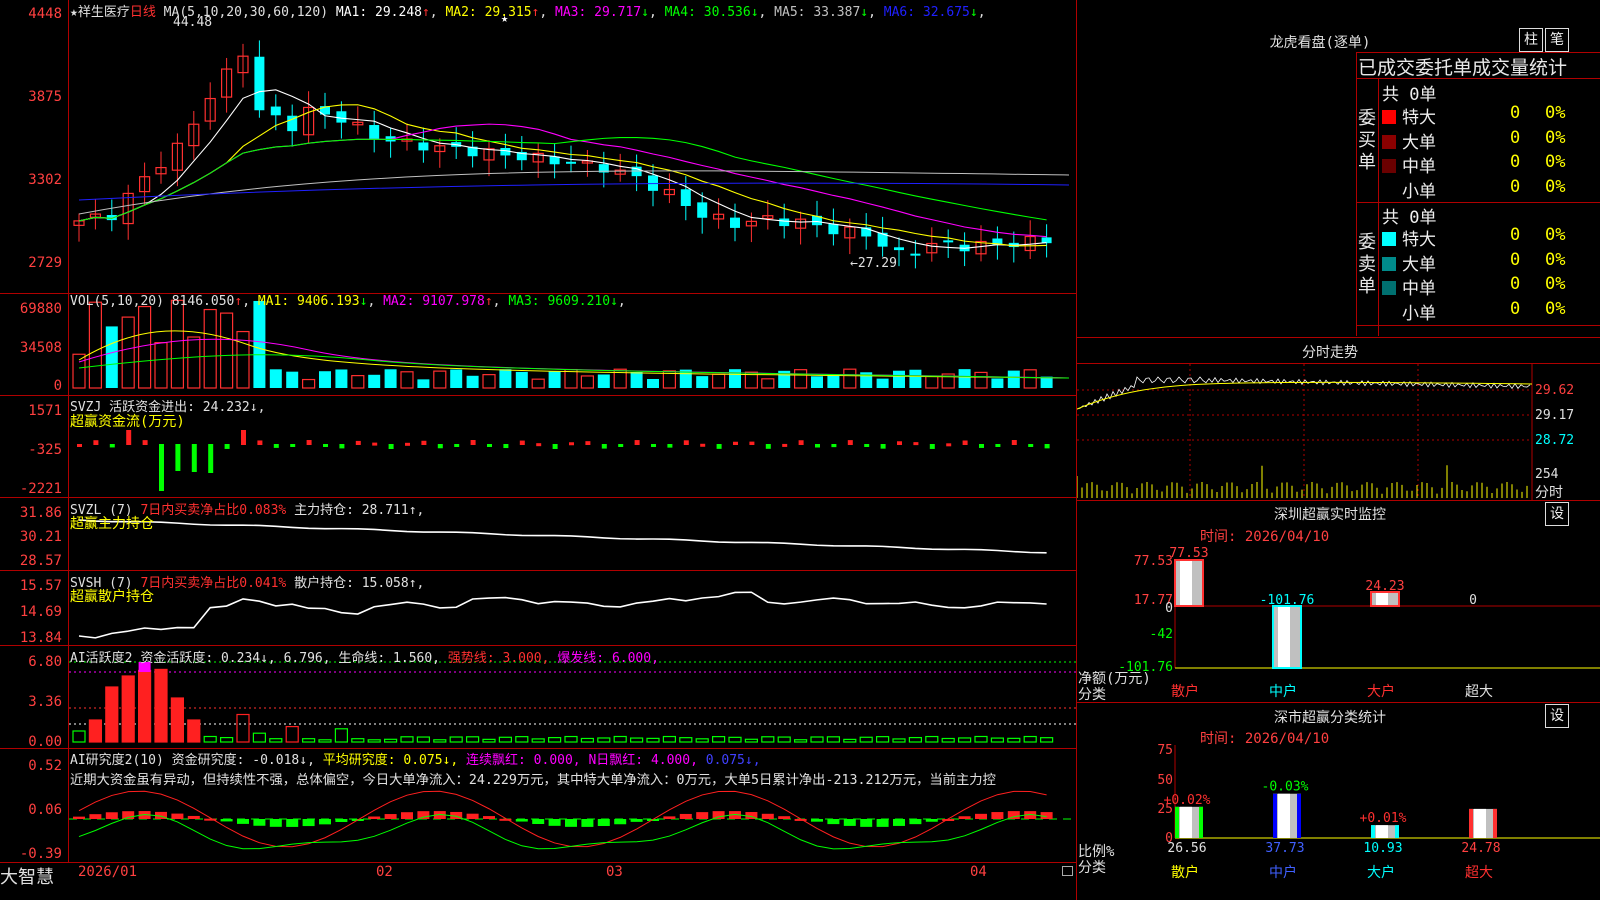  Describe the element at coordinates (1177, 822) in the screenshot. I see `cls-bar-edge` at that location.